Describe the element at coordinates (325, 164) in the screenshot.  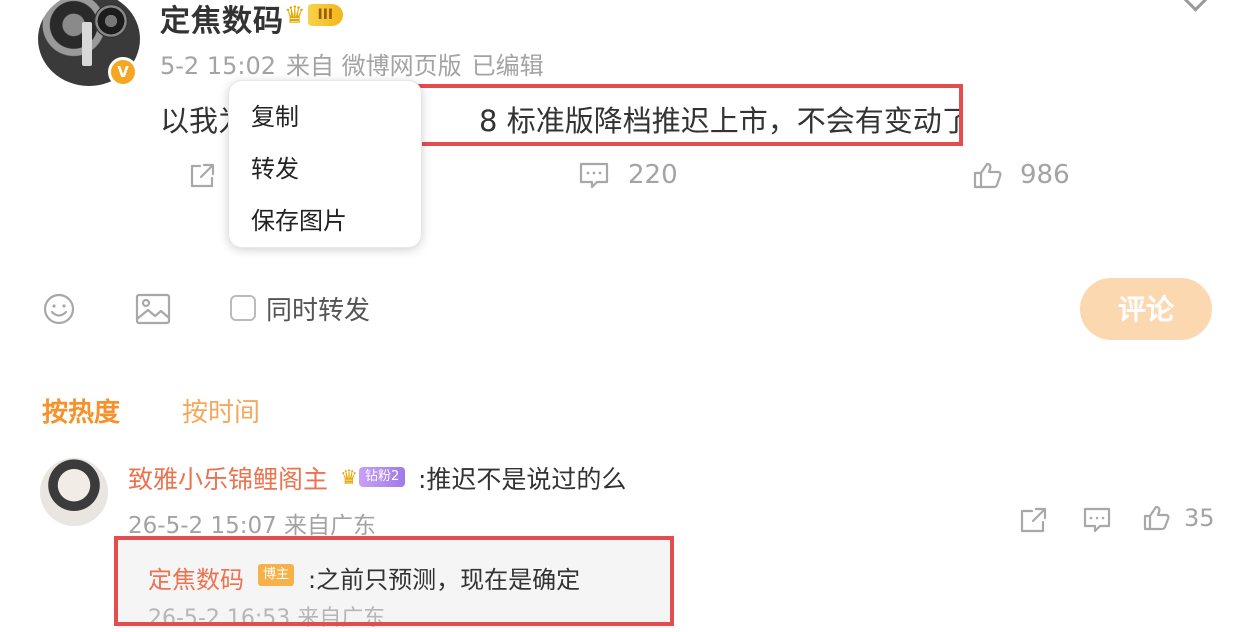
I see `context-menu: 复制 转发 保存图片` at that location.